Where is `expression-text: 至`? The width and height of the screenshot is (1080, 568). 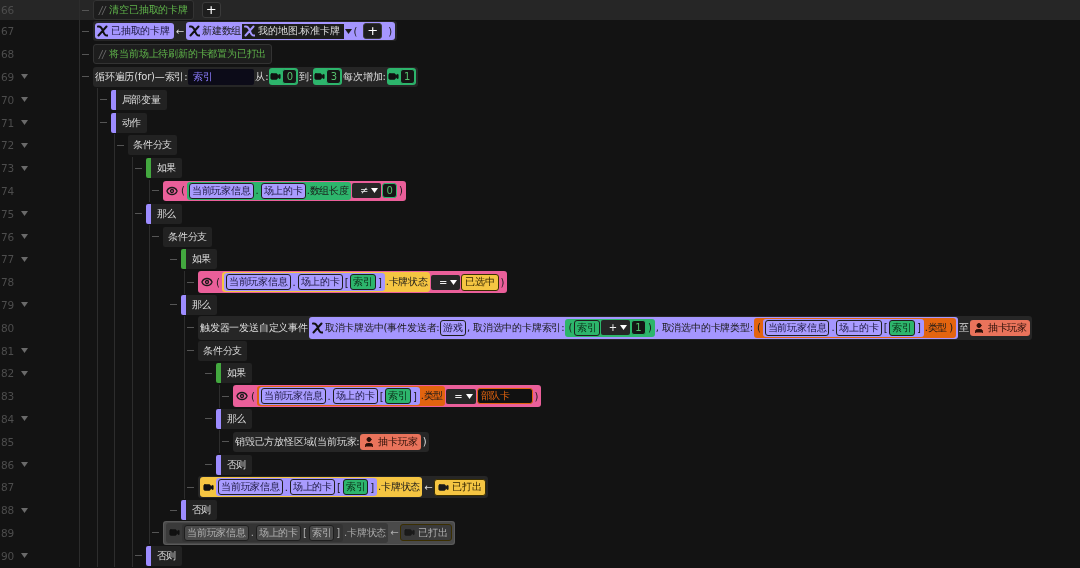 expression-text: 至 is located at coordinates (963, 327).